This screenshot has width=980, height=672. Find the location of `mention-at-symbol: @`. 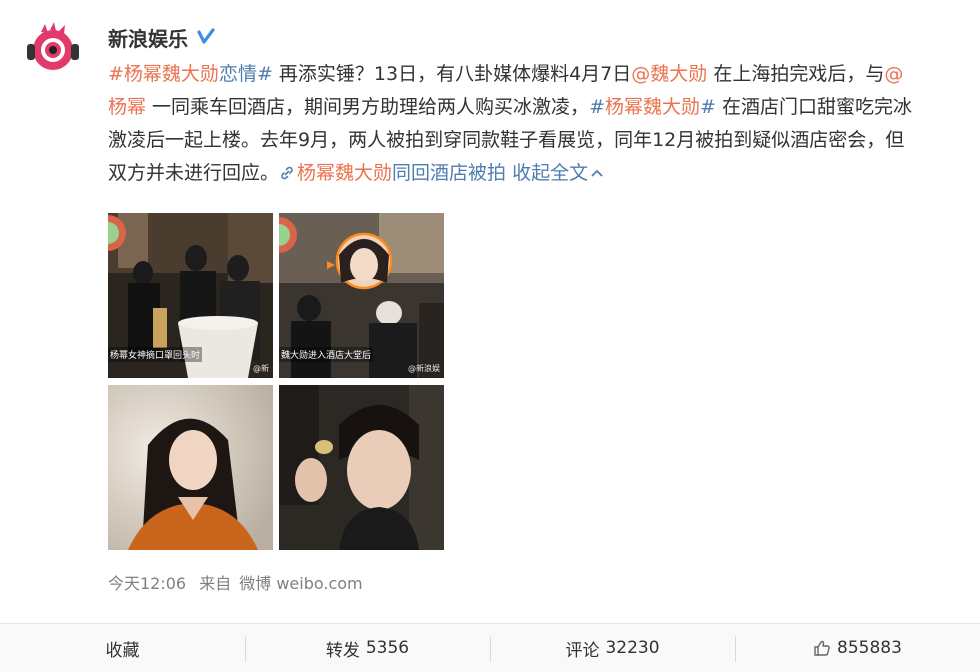

mention-at-symbol: @ is located at coordinates (893, 74).